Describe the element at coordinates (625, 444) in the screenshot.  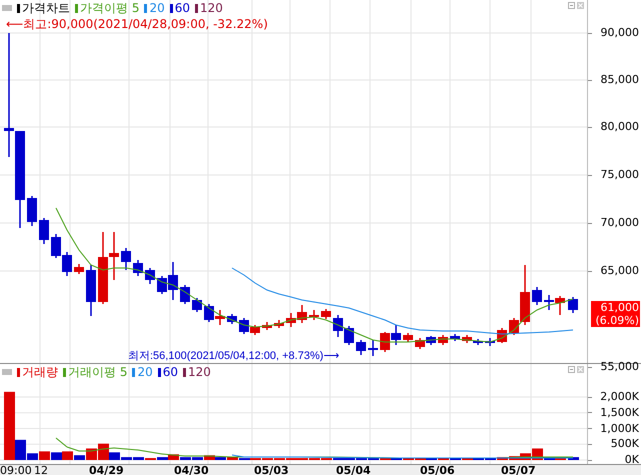
I see `volume-axis-label: 500K` at that location.